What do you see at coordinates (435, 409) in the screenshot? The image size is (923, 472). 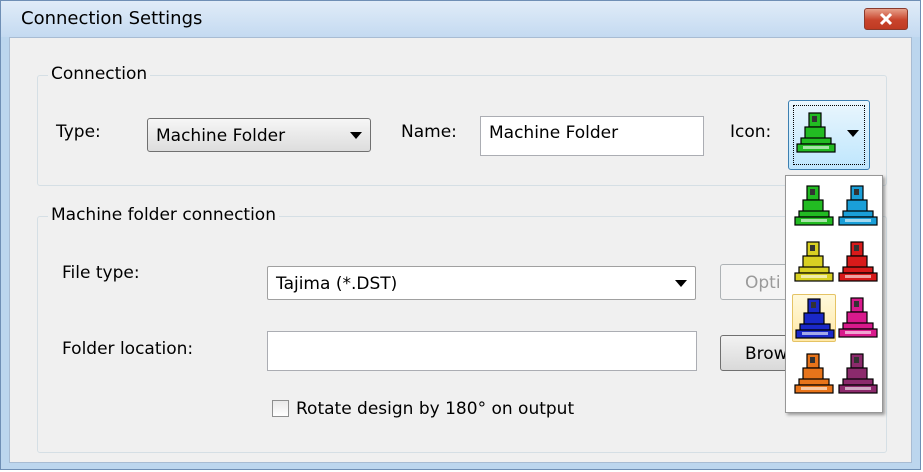 I see `rotate-checkbox-label: Rotate design by 180° on output` at bounding box center [435, 409].